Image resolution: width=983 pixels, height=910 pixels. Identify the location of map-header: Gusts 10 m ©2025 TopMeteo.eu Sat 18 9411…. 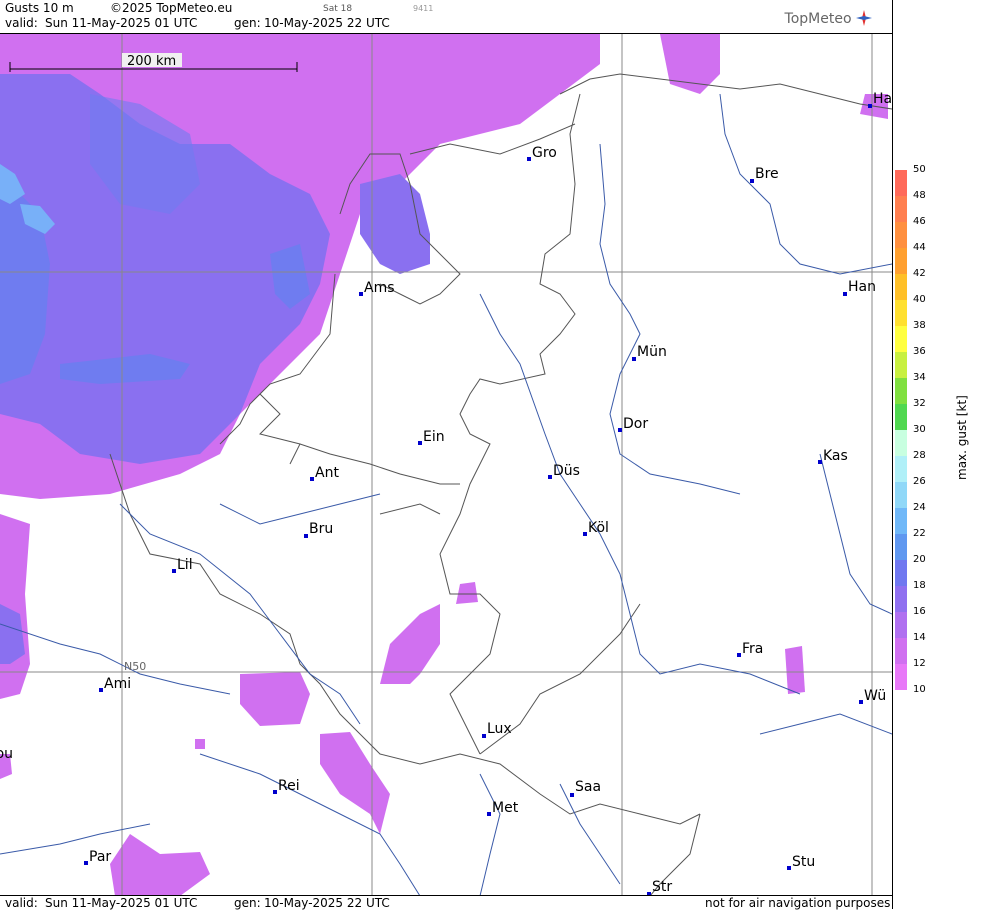
(446, 16).